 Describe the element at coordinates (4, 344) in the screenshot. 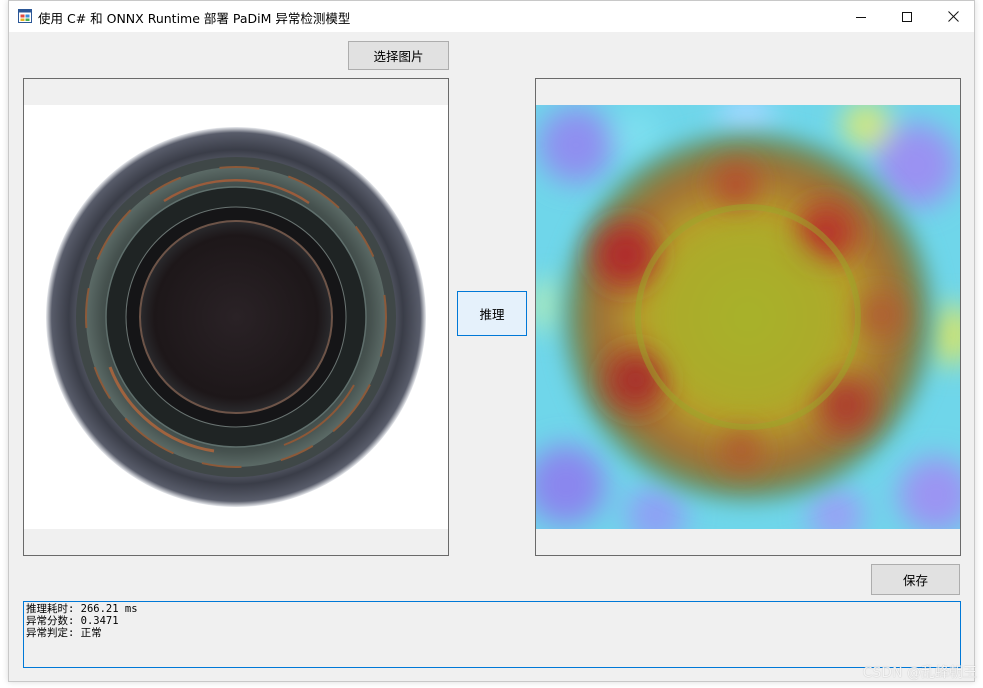

I see `background-editor-left` at that location.